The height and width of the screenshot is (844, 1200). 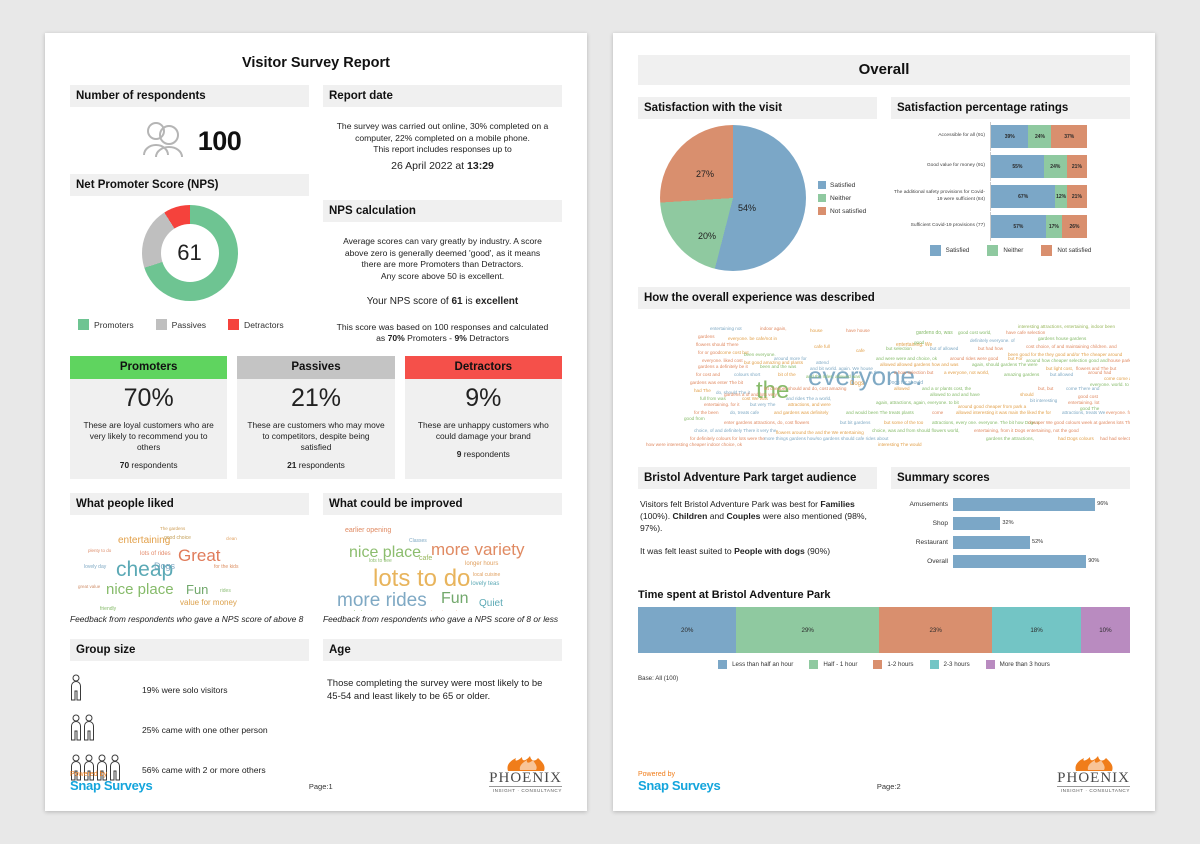 I want to click on legend-label: Less than half an hour, so click(x=763, y=664).